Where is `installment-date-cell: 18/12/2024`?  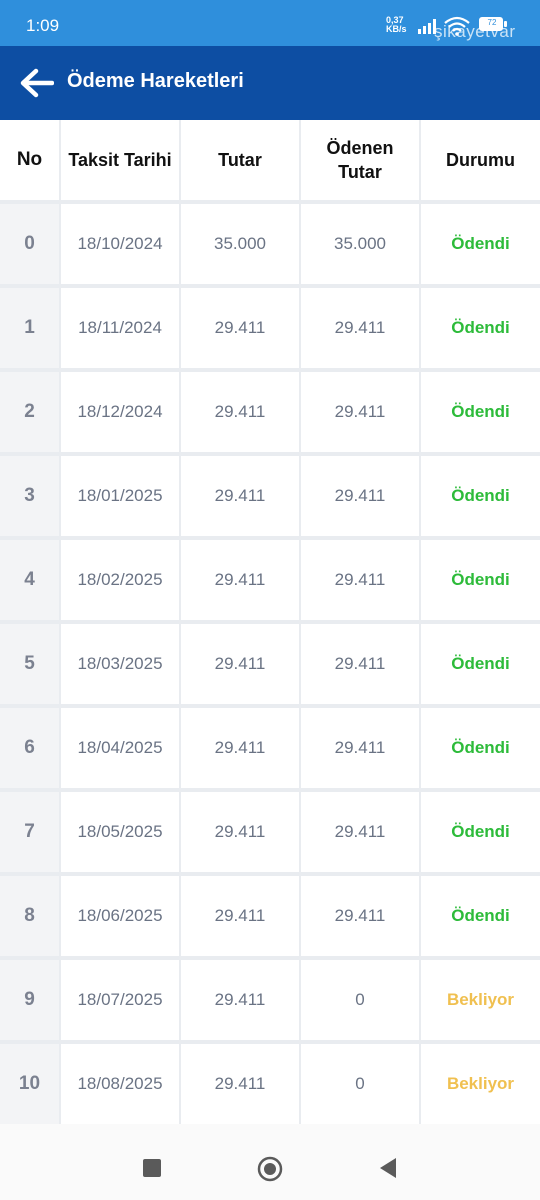 installment-date-cell: 18/12/2024 is located at coordinates (120, 412).